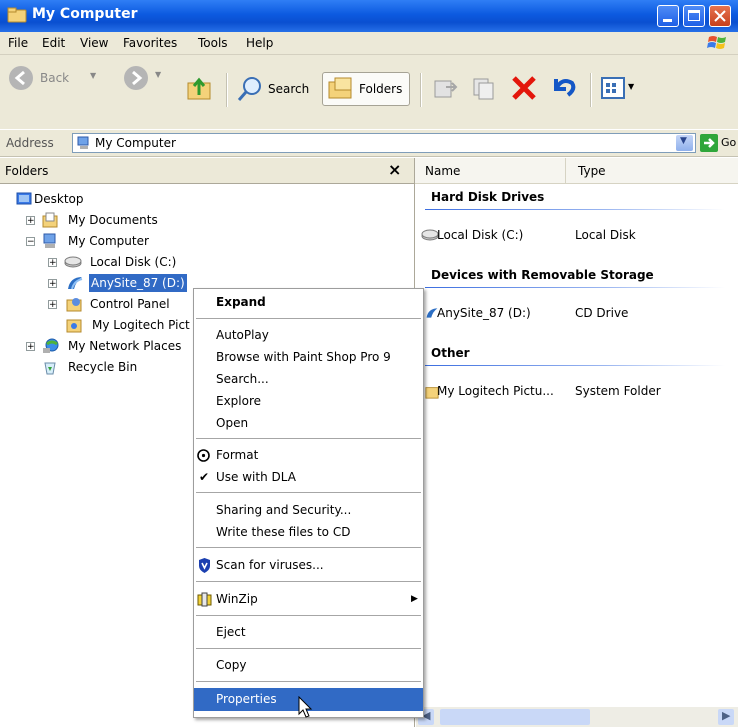 This screenshot has width=738, height=727. What do you see at coordinates (488, 197) in the screenshot?
I see `group-hard-disk-drives: Hard Disk Drives` at bounding box center [488, 197].